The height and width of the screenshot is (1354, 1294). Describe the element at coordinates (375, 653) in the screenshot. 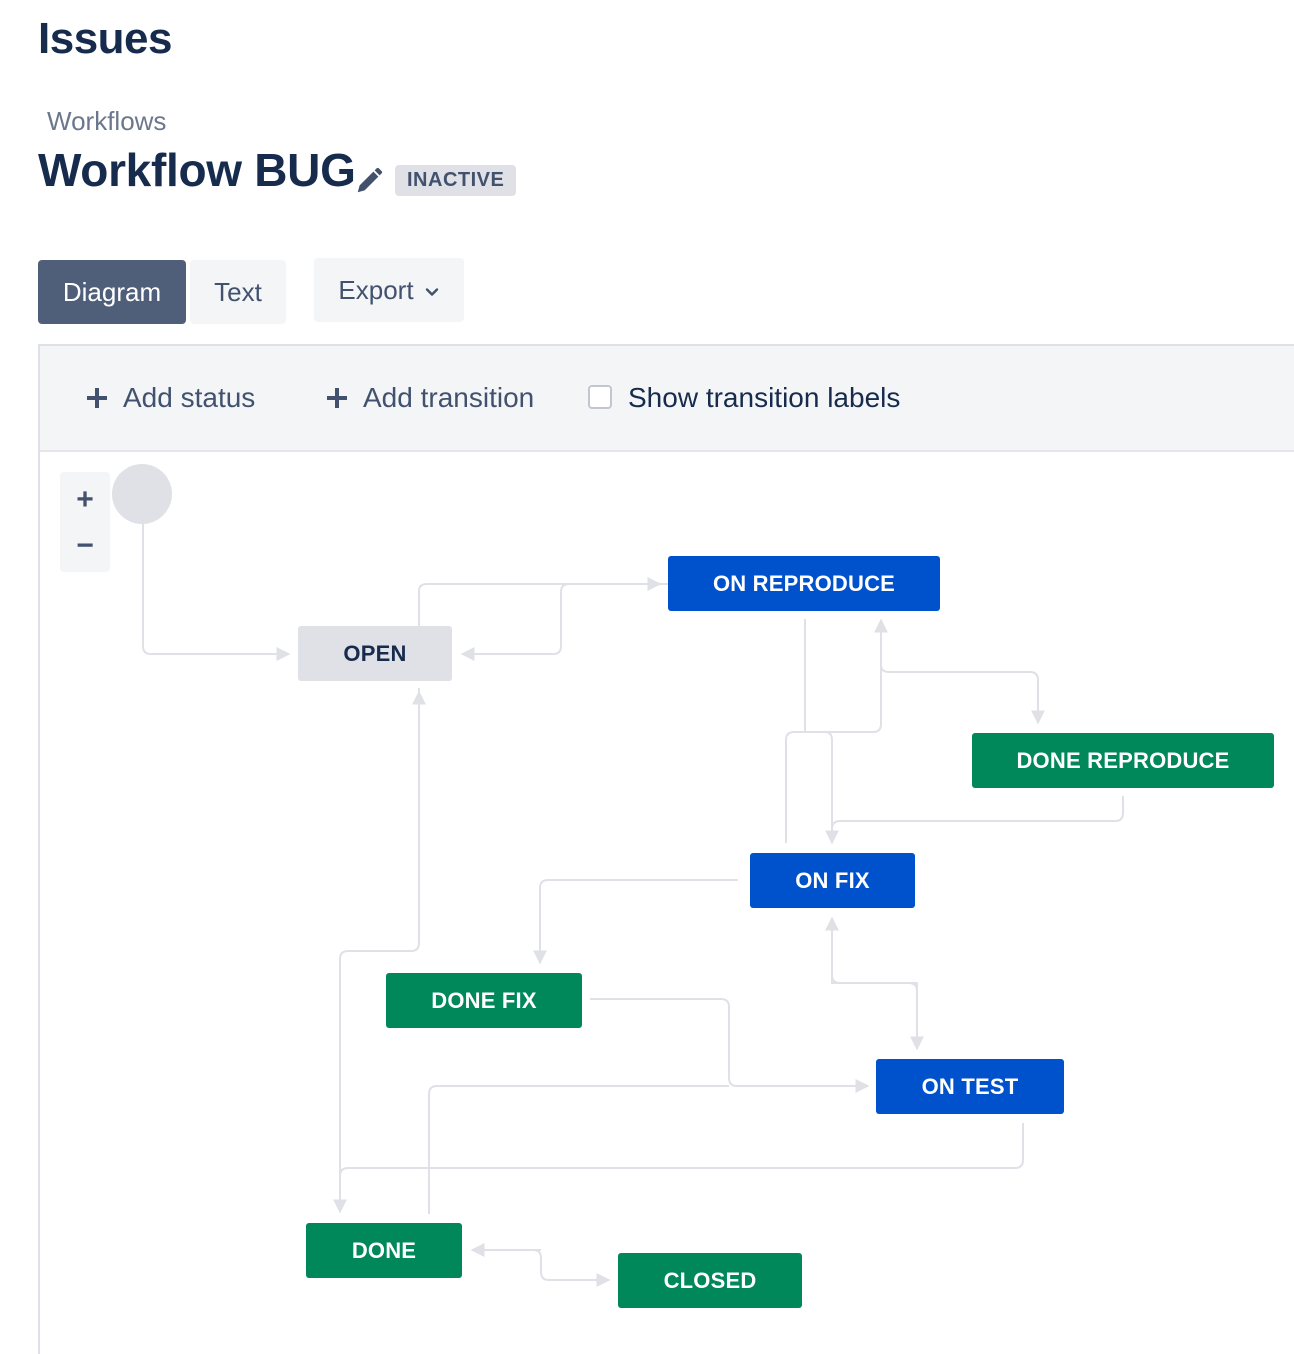

I see `status-node-open: OPEN` at that location.